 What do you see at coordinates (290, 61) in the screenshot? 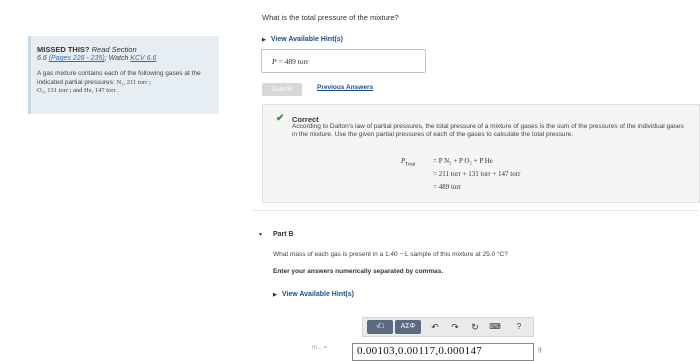
I see `part-a-answer: P = 489 torr` at bounding box center [290, 61].